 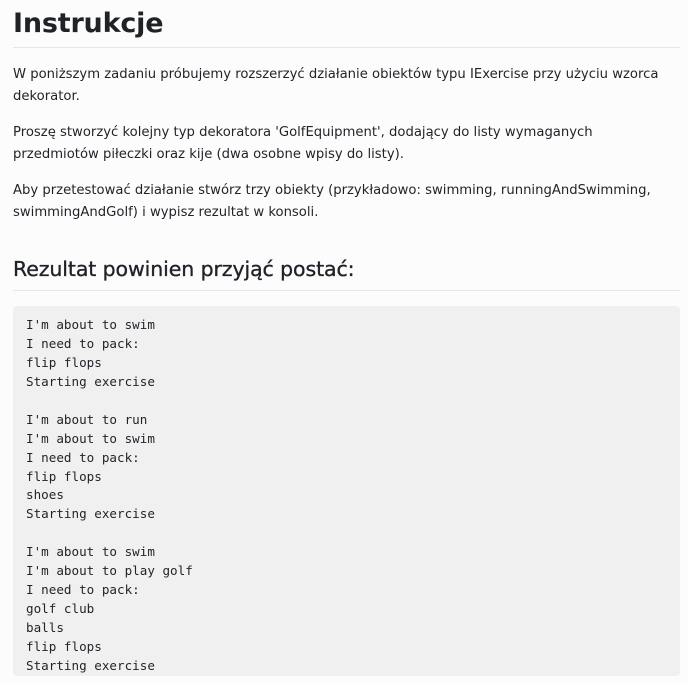 I want to click on code-line: shoes, so click(x=45, y=495).